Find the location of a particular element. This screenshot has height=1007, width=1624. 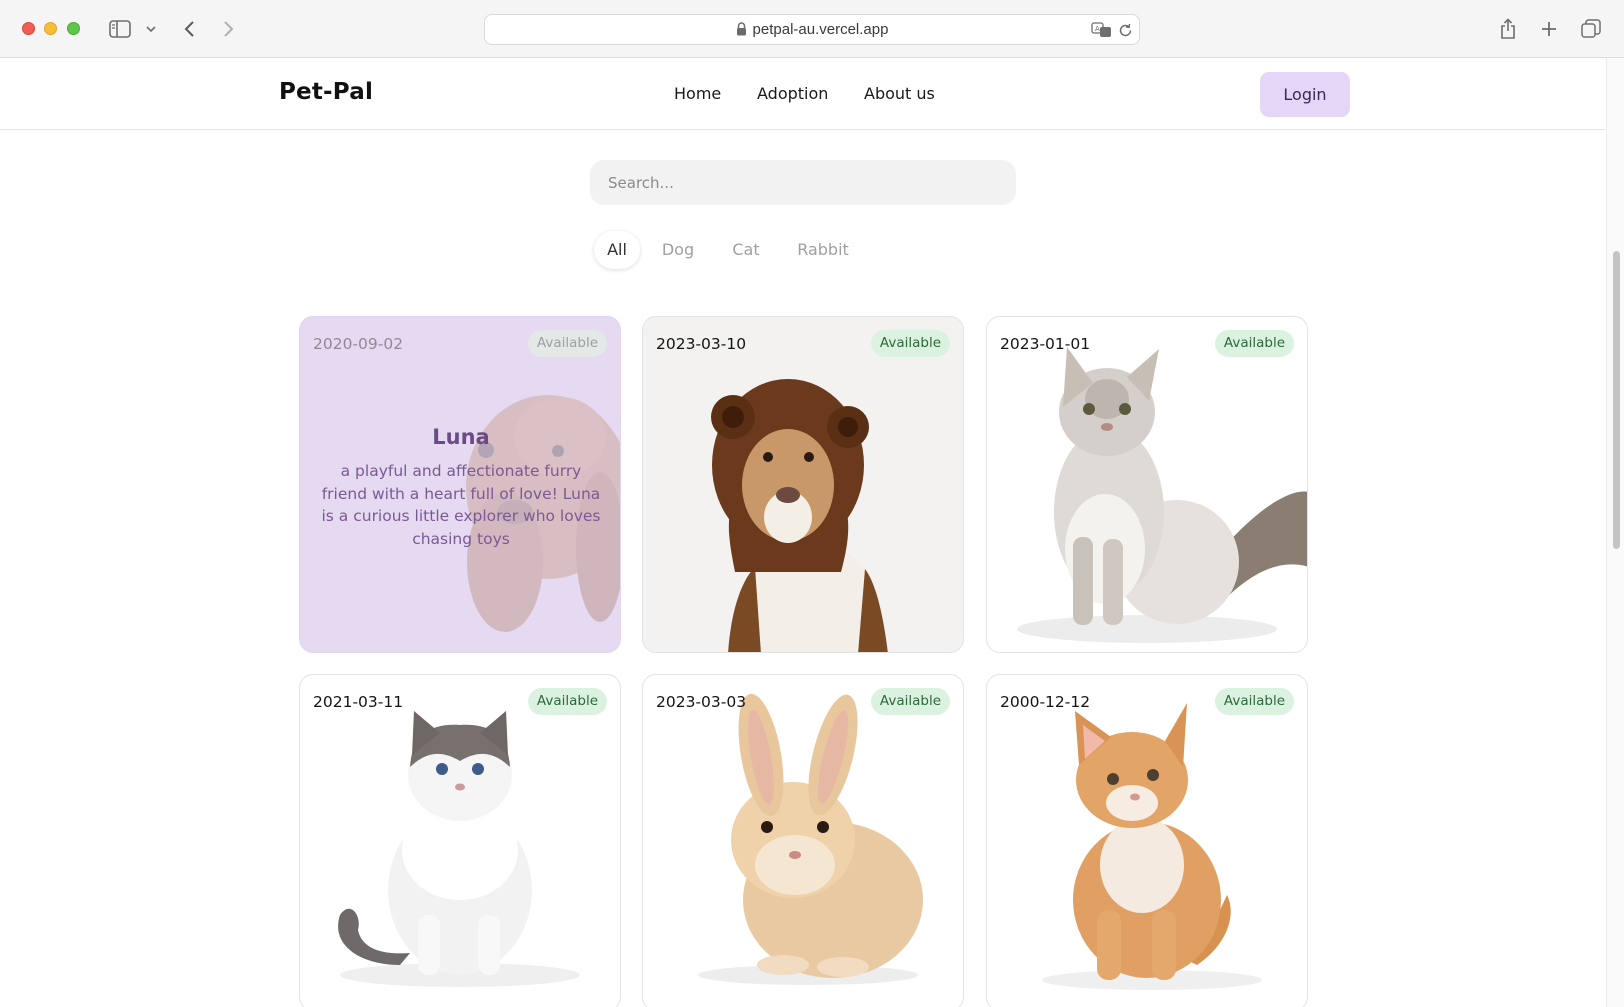

search-input is located at coordinates (803, 182).